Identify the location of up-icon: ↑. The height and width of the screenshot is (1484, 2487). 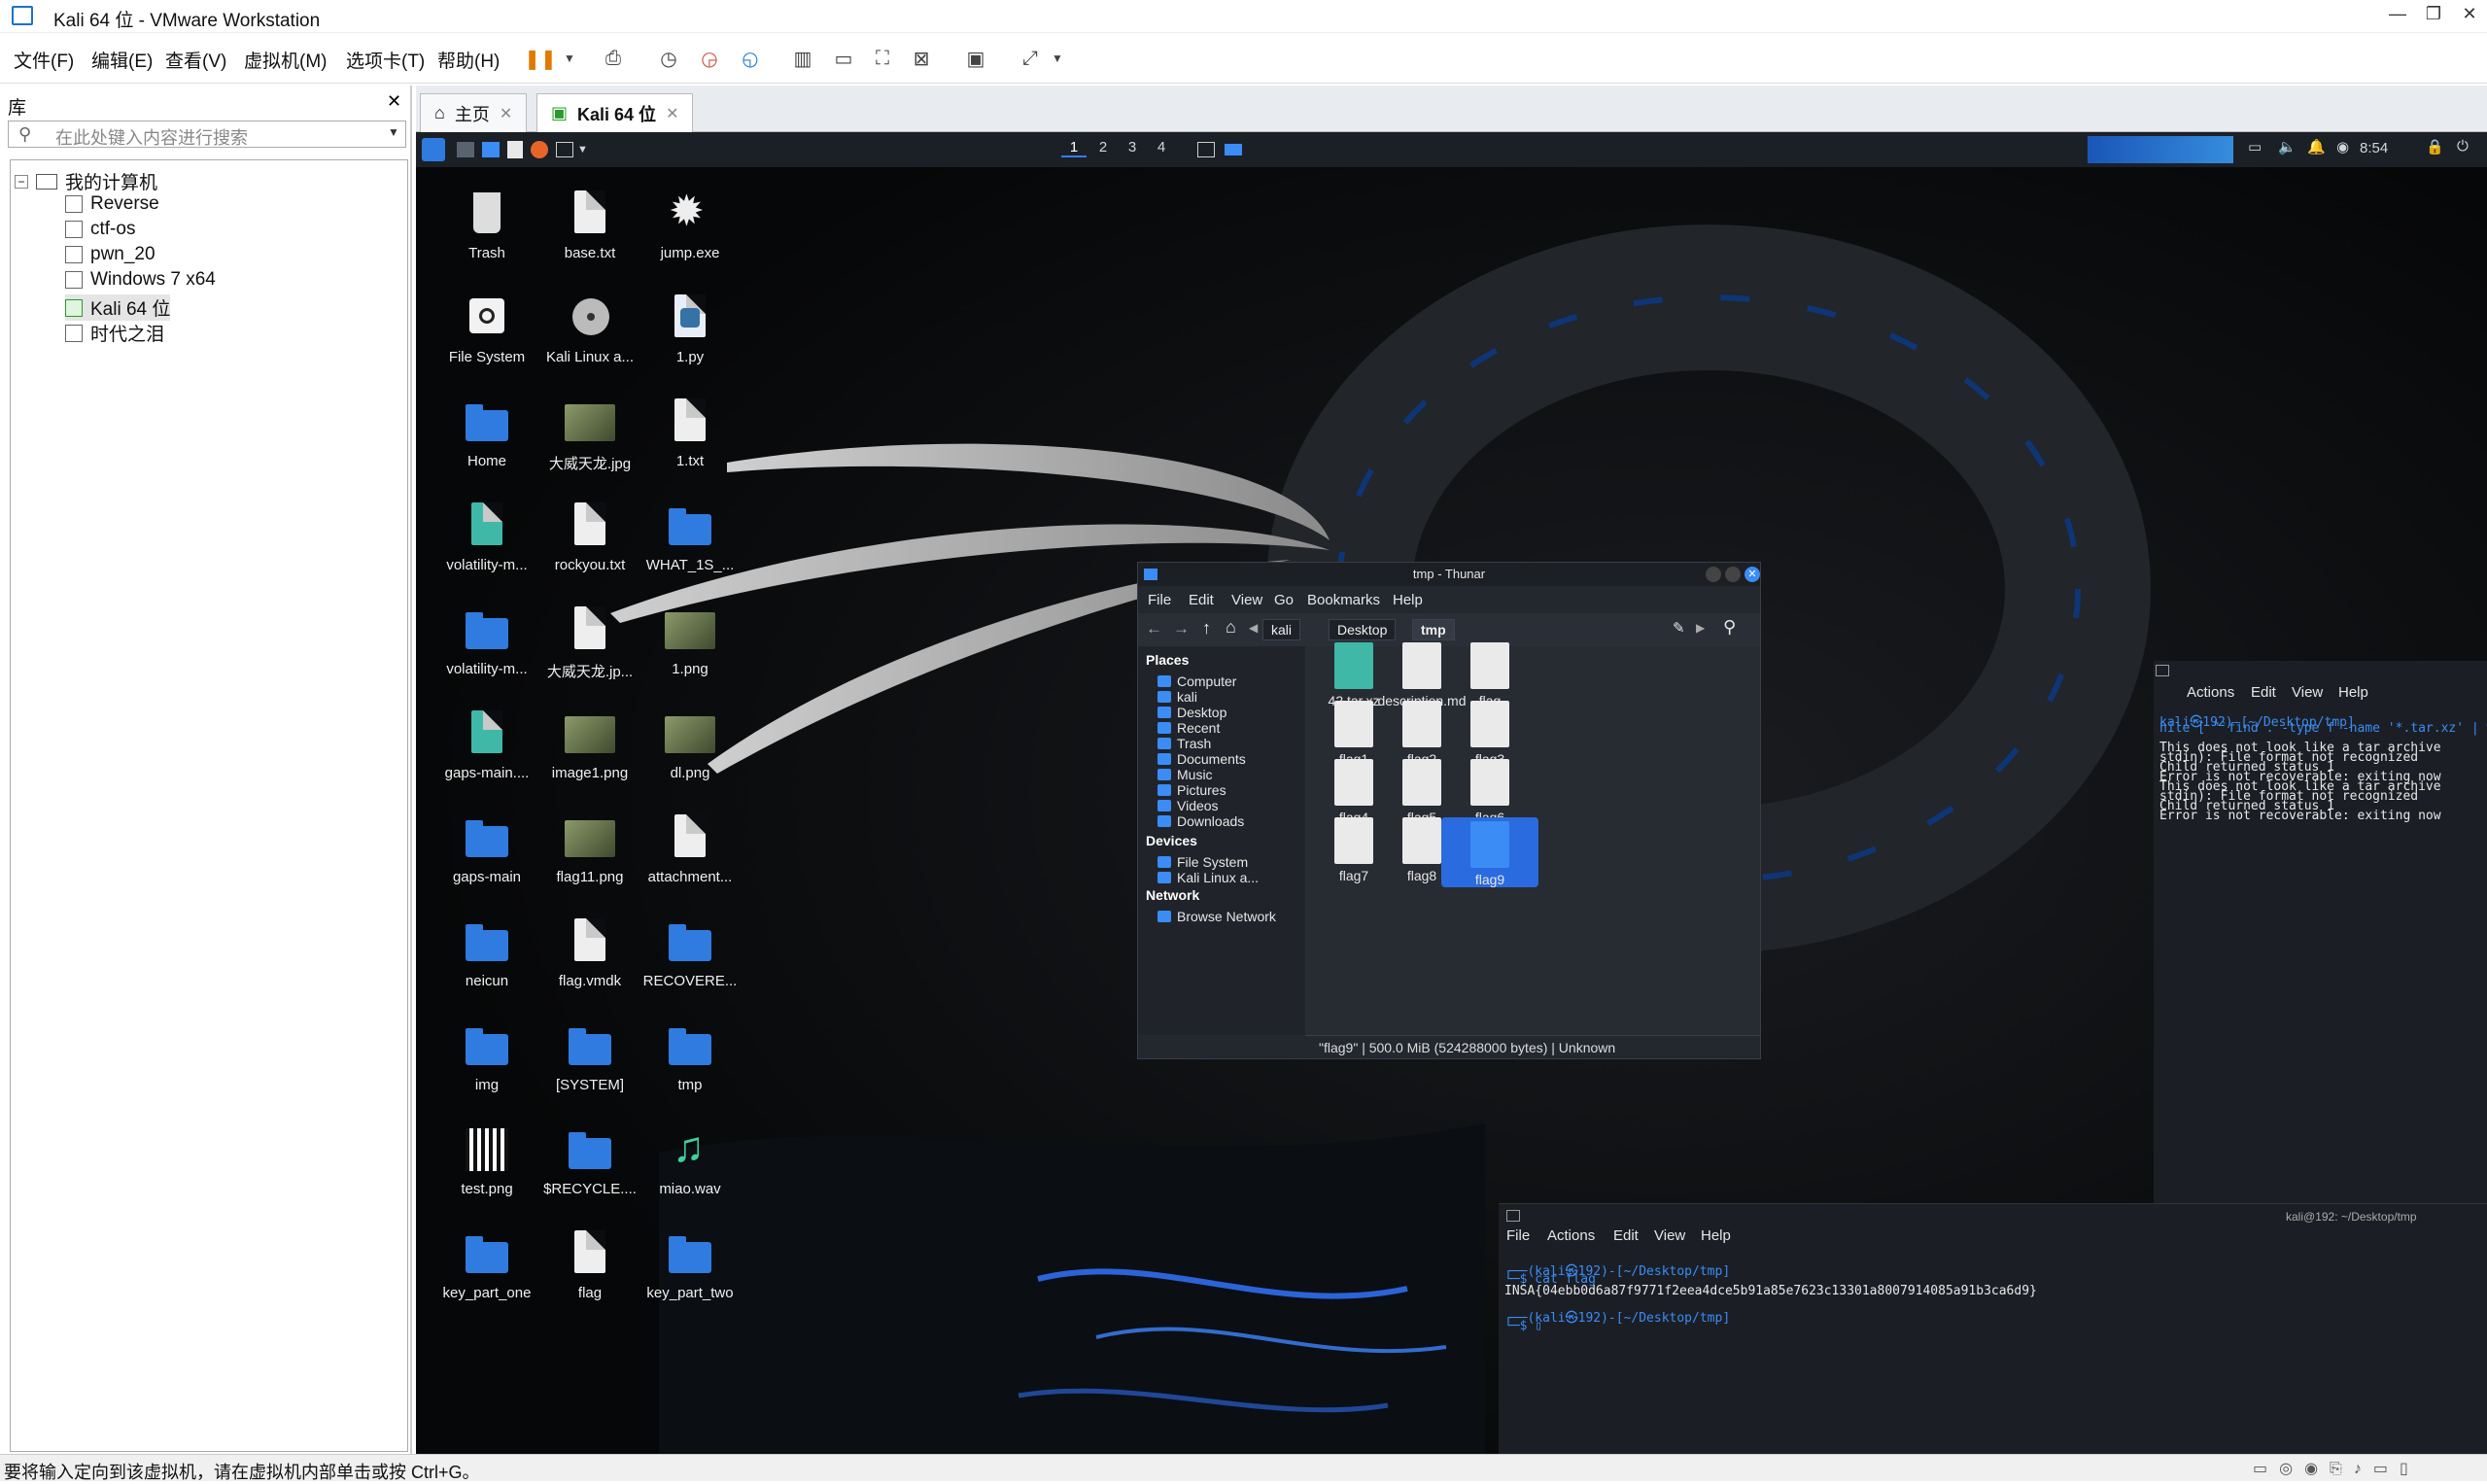
(1206, 628).